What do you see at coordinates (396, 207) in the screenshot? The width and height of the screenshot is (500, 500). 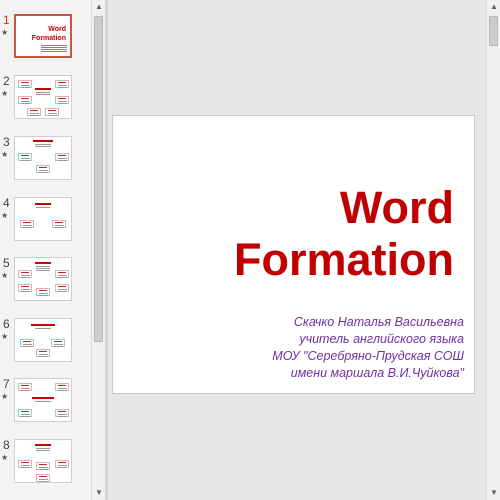 I see `title-line: Word` at bounding box center [396, 207].